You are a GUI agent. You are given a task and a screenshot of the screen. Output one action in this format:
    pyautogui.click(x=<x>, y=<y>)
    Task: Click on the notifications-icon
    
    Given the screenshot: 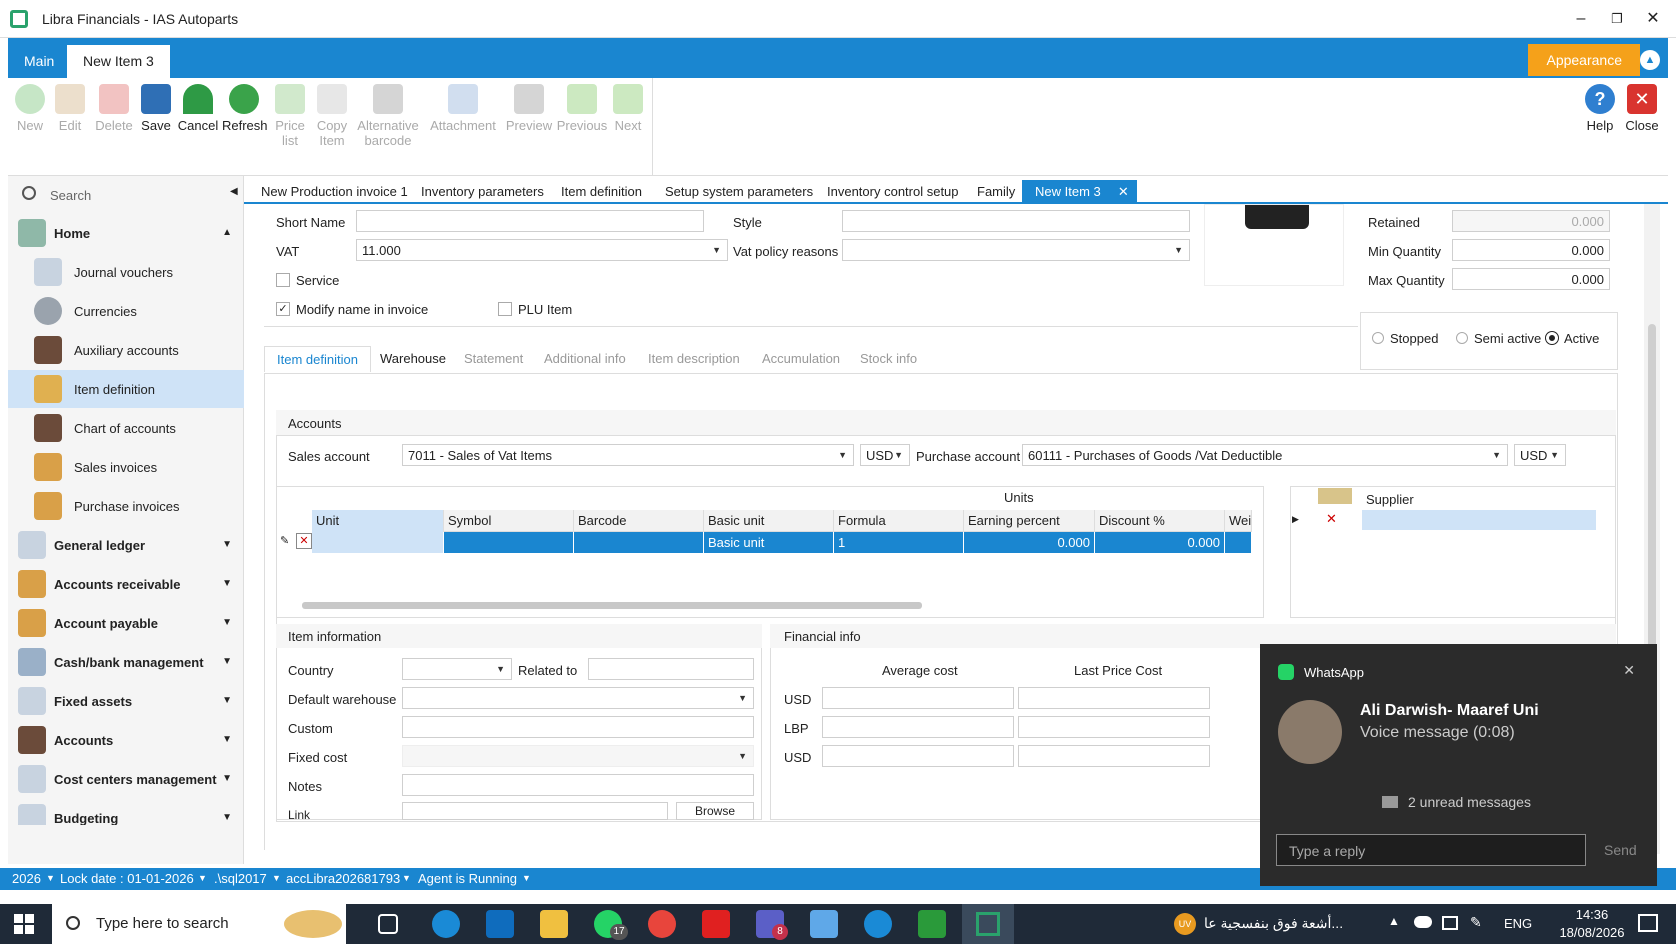 What is the action you would take?
    pyautogui.click(x=1648, y=923)
    